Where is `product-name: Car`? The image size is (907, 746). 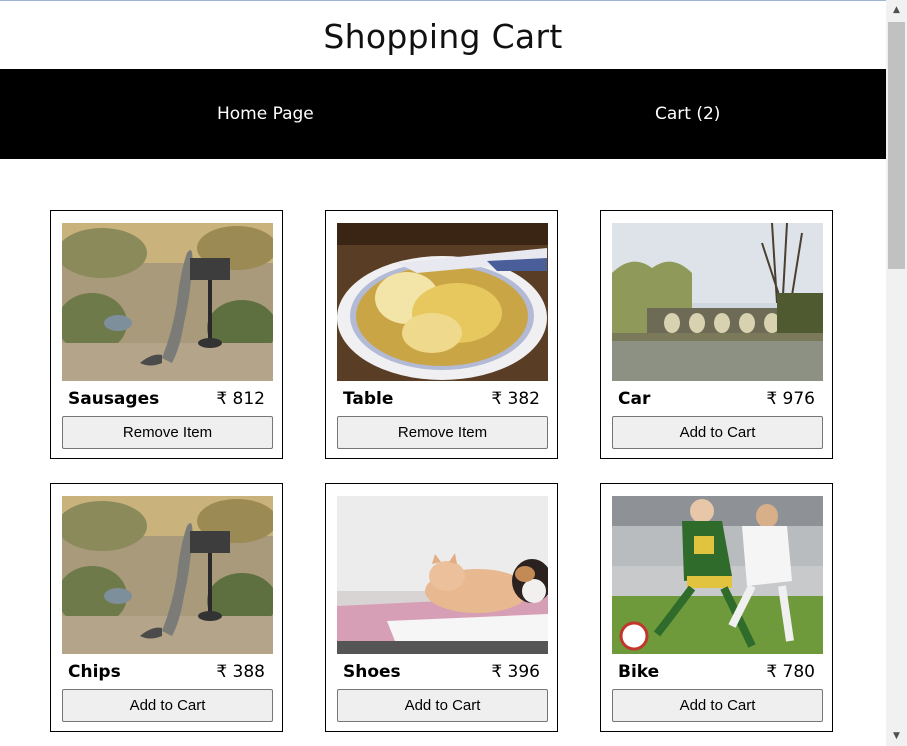 product-name: Car is located at coordinates (634, 399).